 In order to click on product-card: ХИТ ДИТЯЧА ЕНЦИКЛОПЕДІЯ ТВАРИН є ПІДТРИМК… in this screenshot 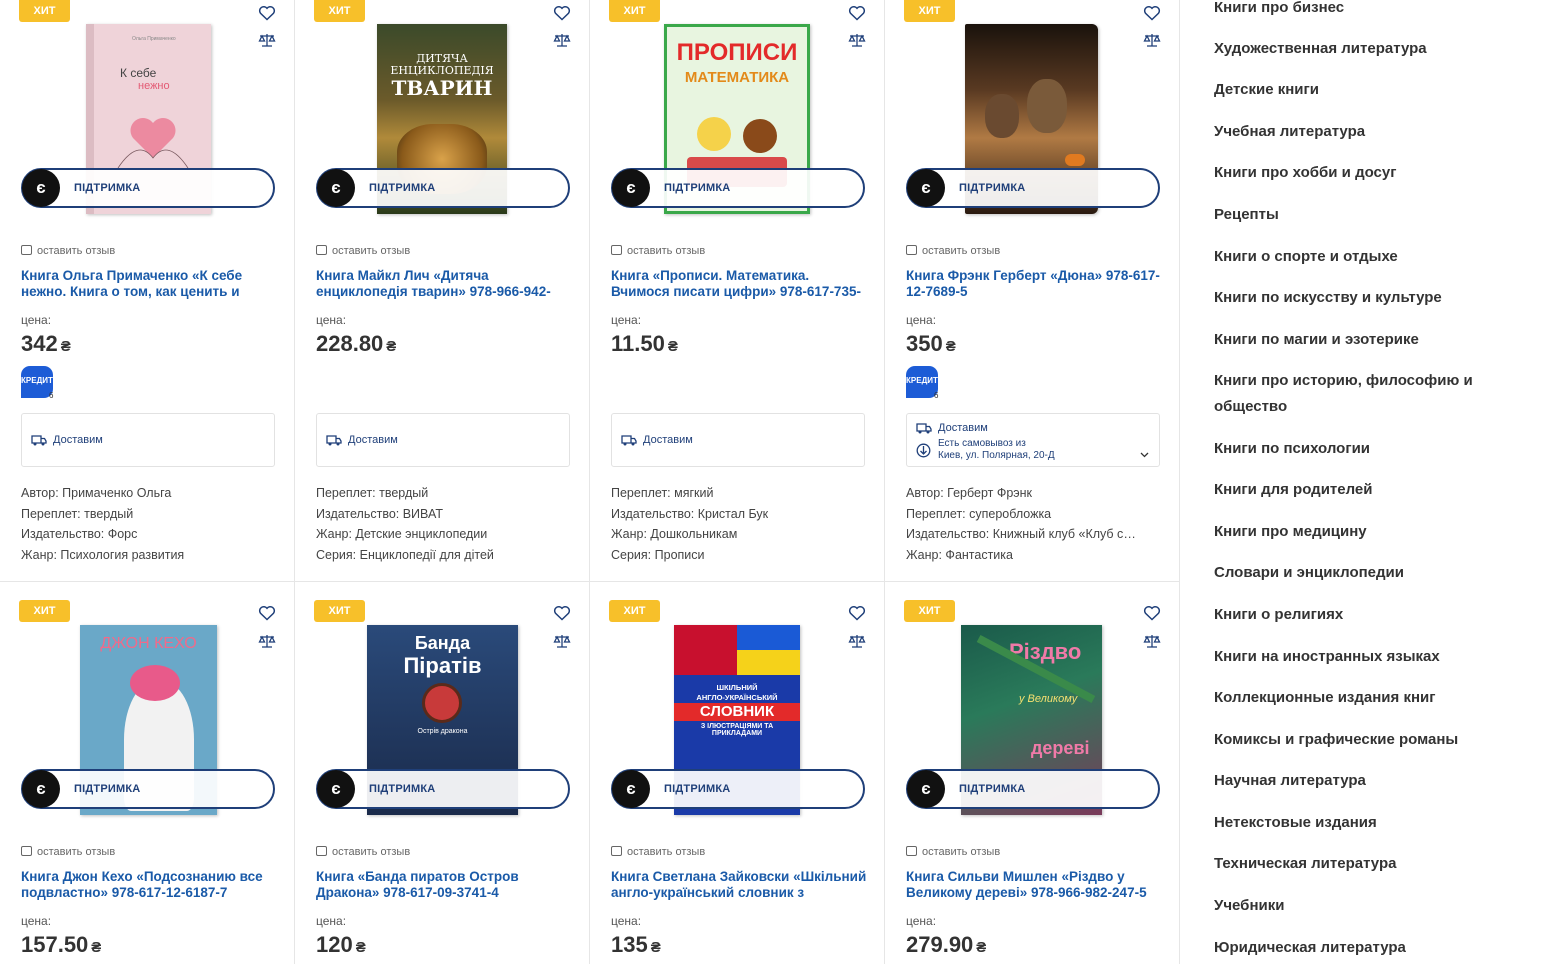, I will do `click(442, 291)`.